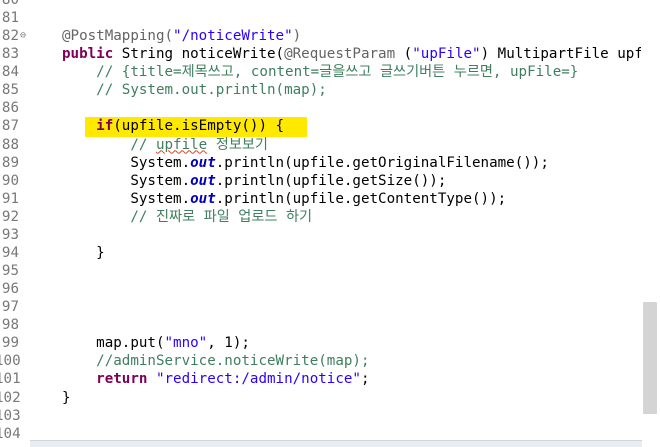 The image size is (660, 447). I want to click on code-text: return "redirect:/admin/notice";, so click(216, 379).